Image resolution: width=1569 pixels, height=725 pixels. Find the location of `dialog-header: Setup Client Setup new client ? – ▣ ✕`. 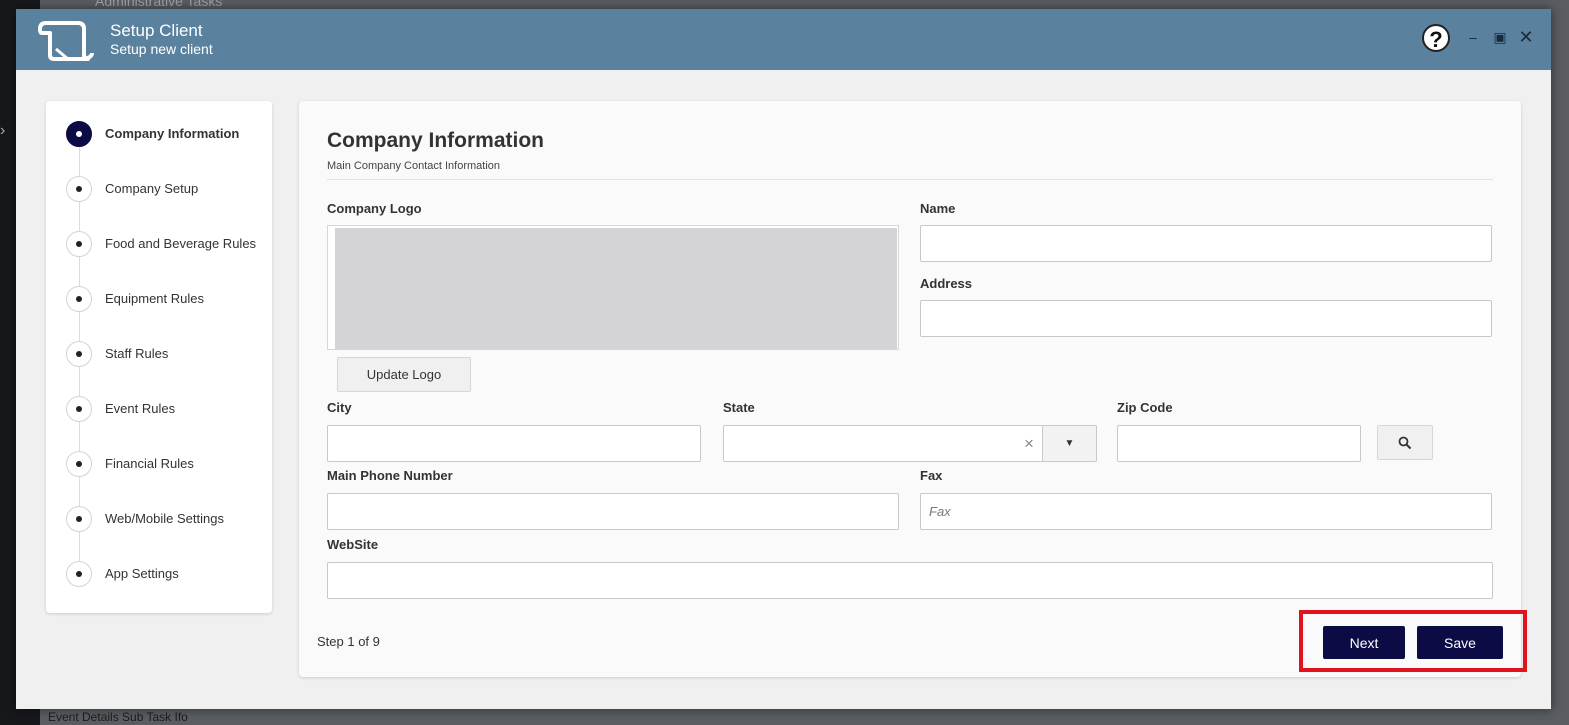

dialog-header: Setup Client Setup new client ? – ▣ ✕ is located at coordinates (783, 39).